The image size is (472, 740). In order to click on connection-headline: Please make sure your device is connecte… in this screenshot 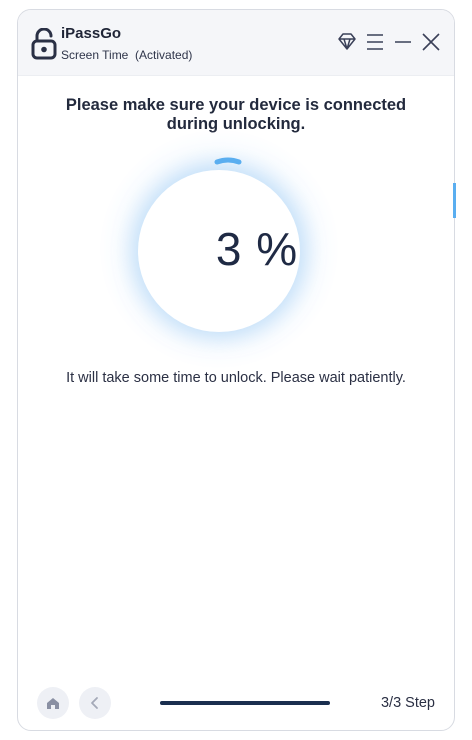, I will do `click(236, 115)`.